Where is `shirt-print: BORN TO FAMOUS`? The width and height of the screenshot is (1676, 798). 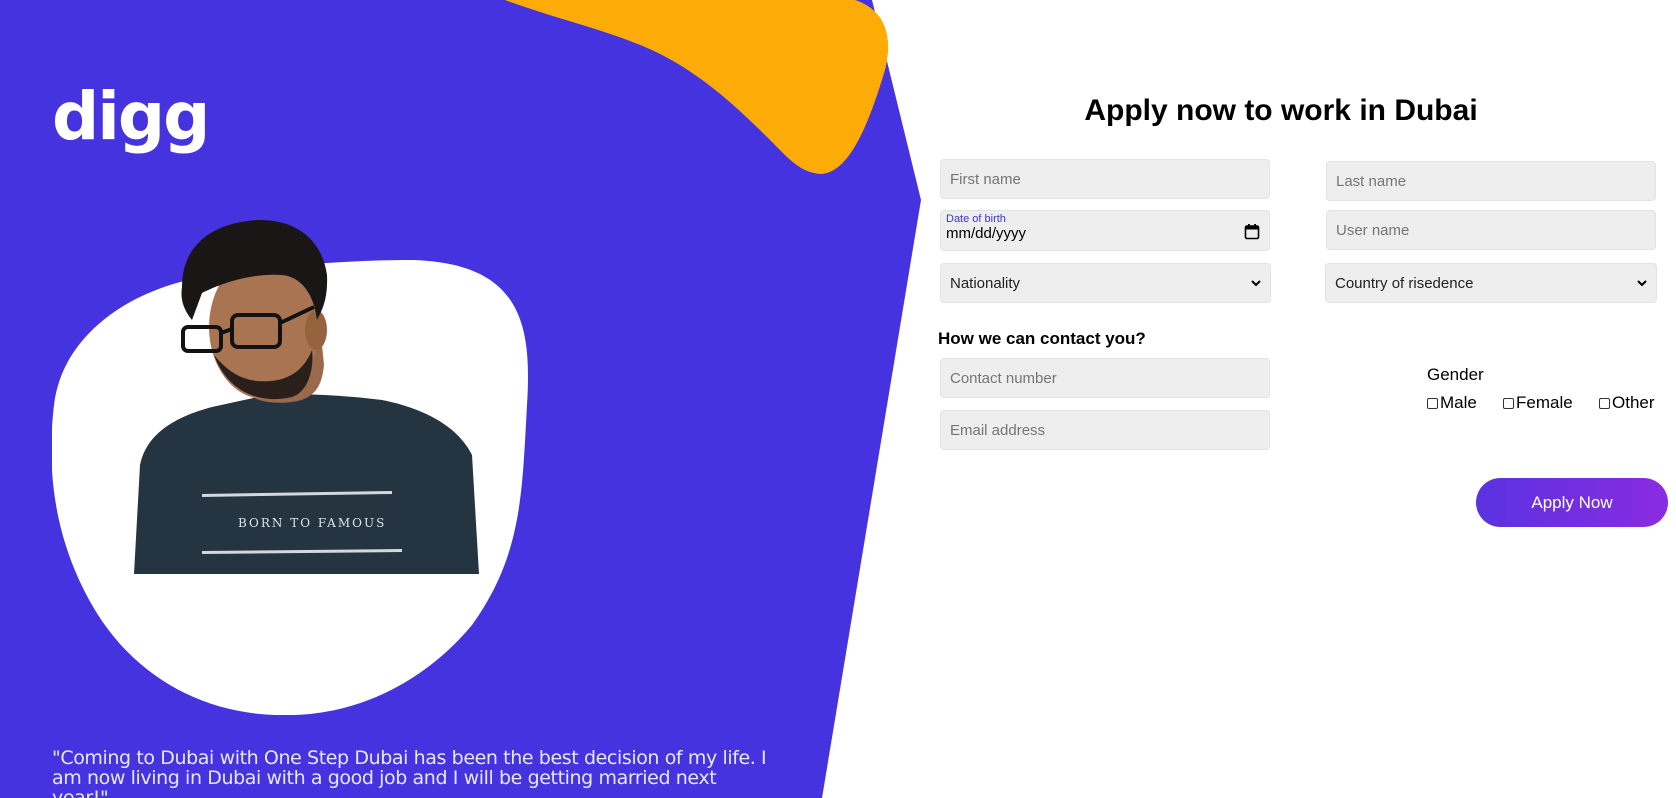 shirt-print: BORN TO FAMOUS is located at coordinates (312, 523).